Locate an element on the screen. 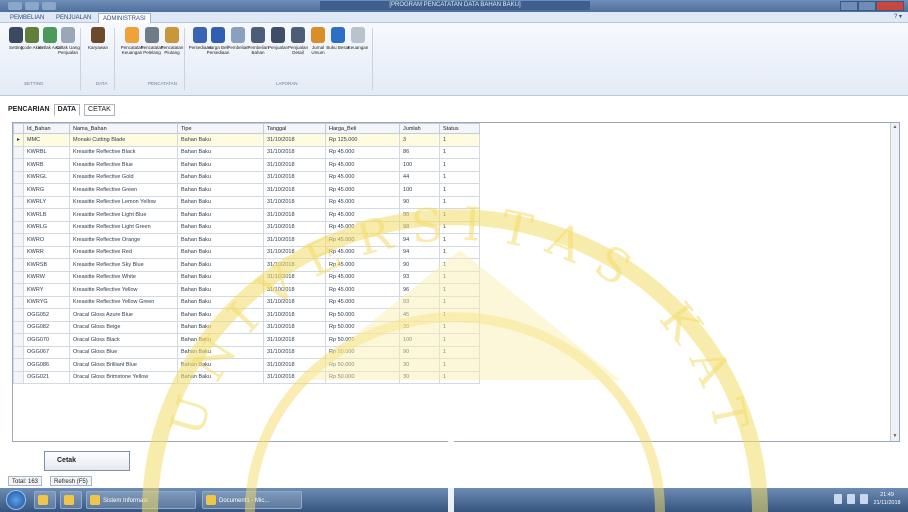 This screenshot has width=908, height=512. column-header: Tipe is located at coordinates (221, 128).